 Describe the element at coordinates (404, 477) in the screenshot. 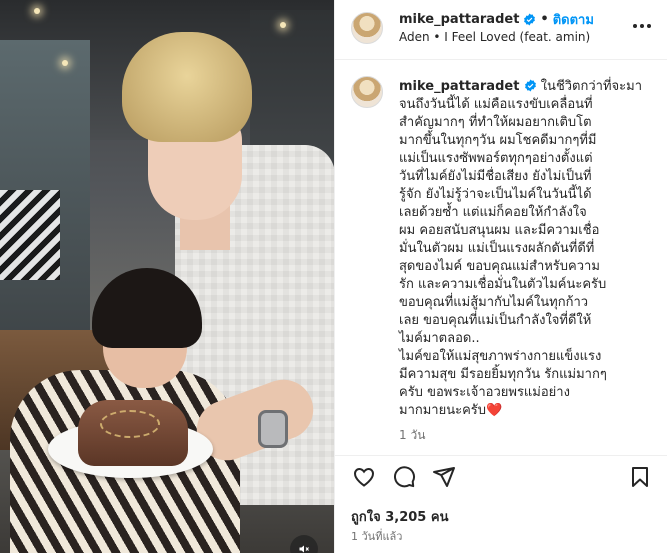

I see `comment-icon` at that location.